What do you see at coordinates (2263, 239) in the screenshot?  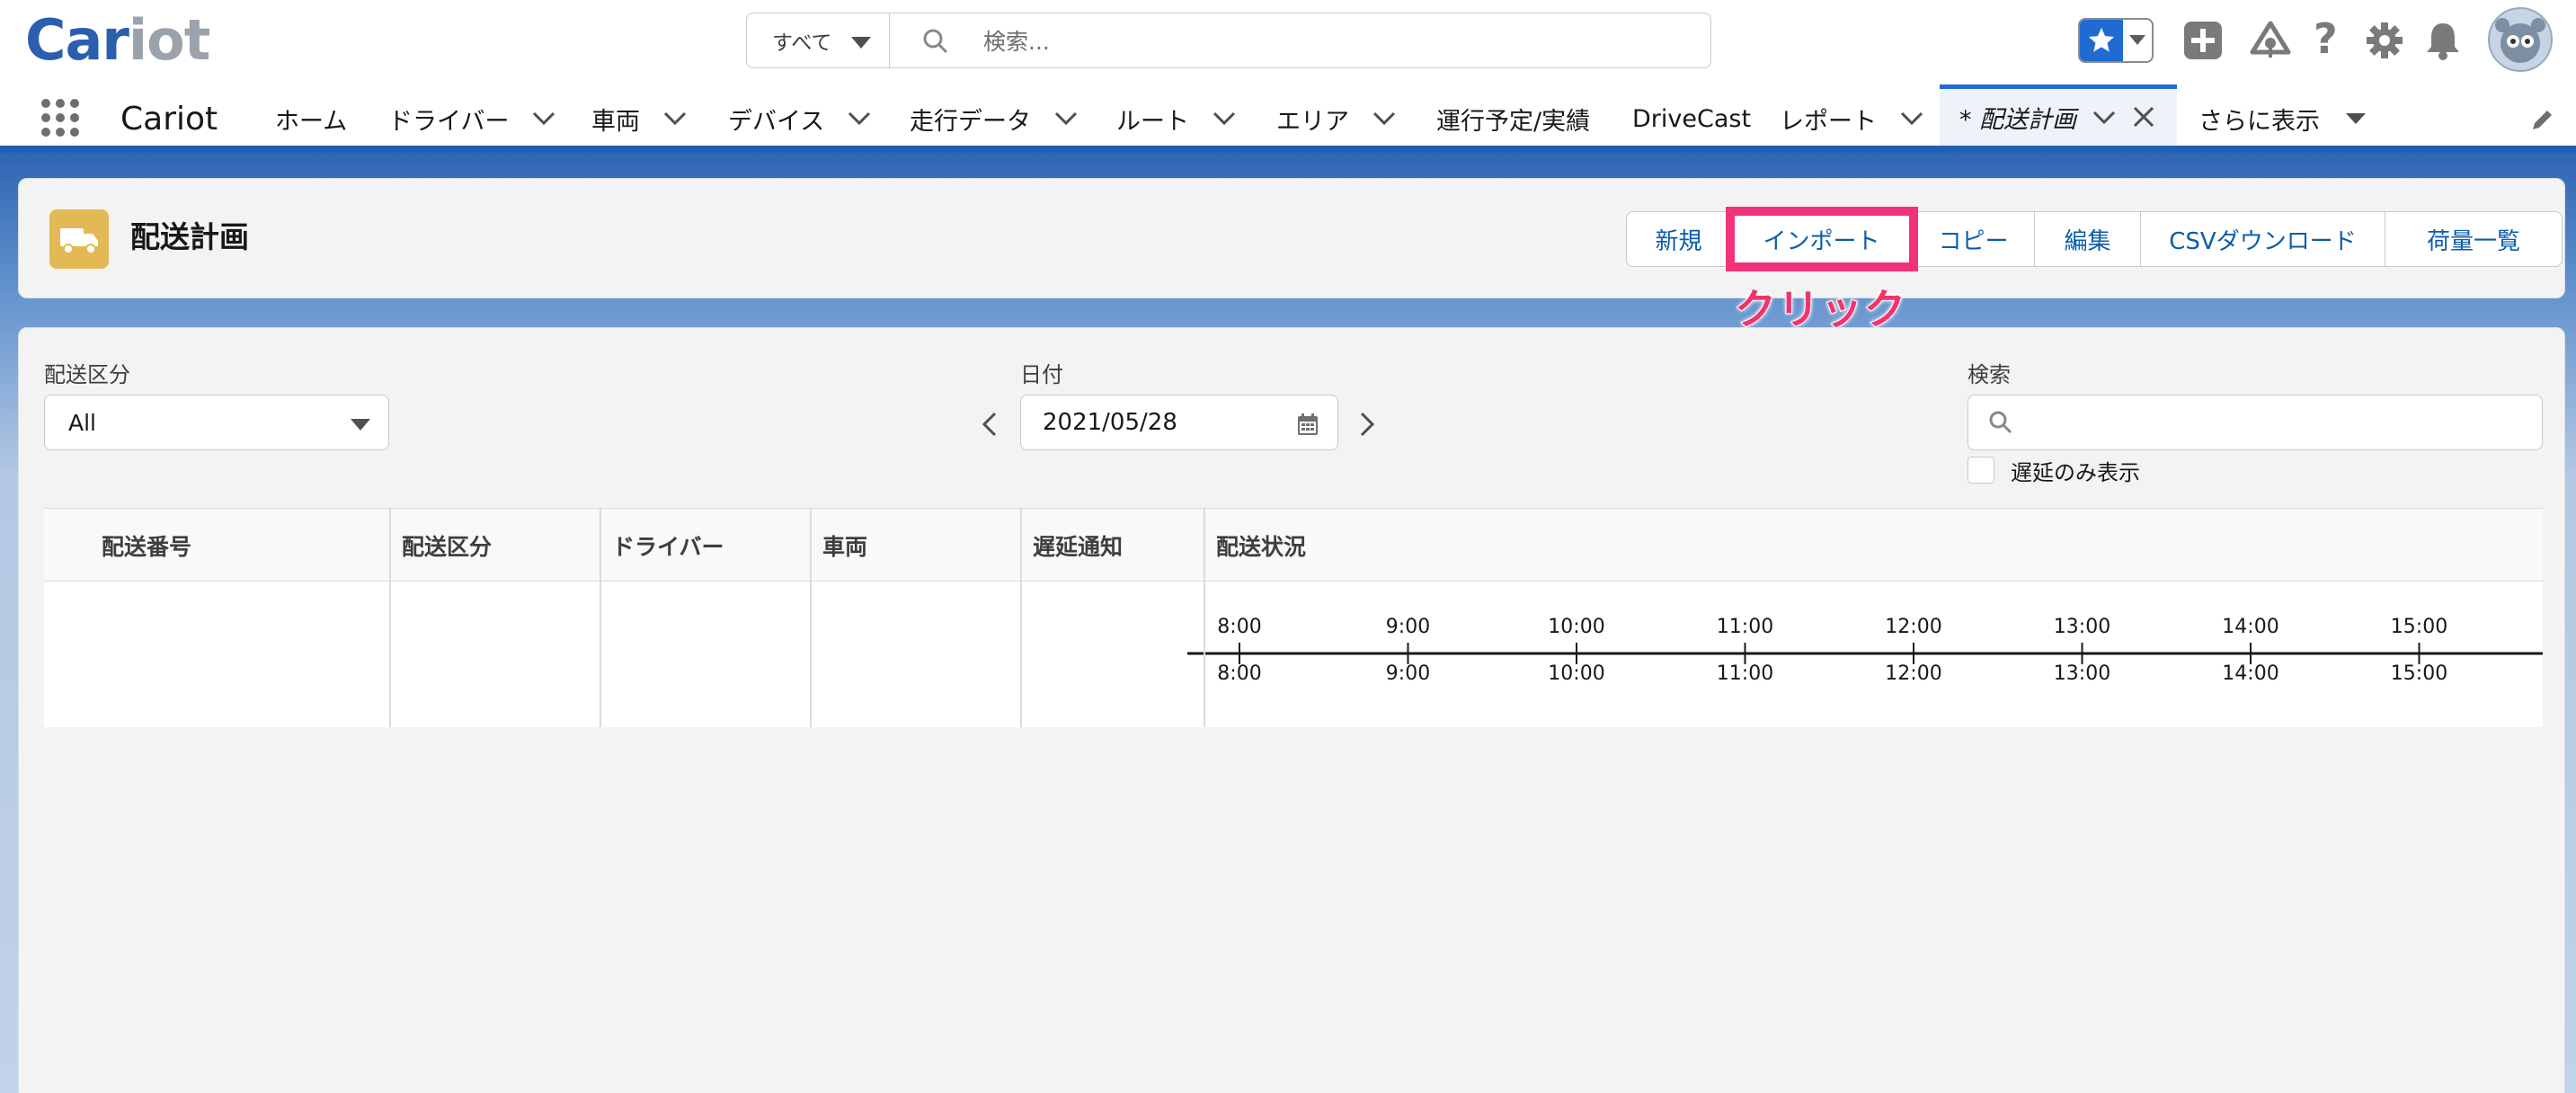 I see `csv-download-button: CSVダウンロード` at bounding box center [2263, 239].